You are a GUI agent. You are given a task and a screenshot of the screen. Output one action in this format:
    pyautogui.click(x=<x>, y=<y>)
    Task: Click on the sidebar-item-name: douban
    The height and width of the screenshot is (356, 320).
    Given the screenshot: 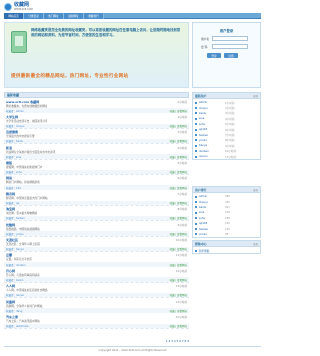 What is the action you would take?
    pyautogui.click(x=212, y=151)
    